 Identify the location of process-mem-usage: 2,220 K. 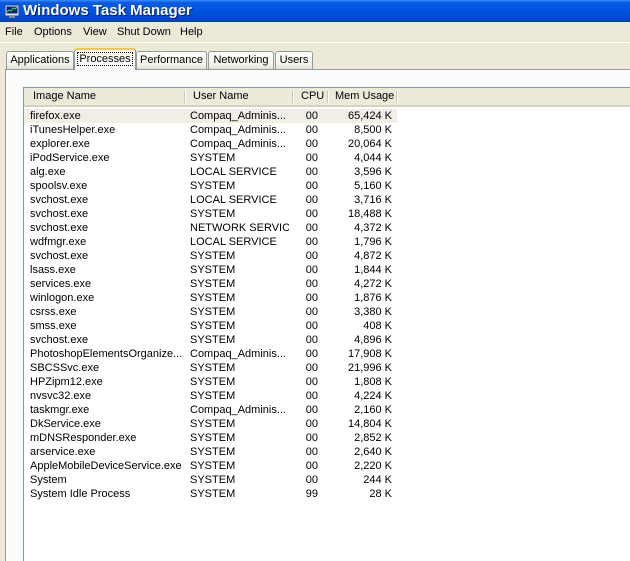
(373, 466).